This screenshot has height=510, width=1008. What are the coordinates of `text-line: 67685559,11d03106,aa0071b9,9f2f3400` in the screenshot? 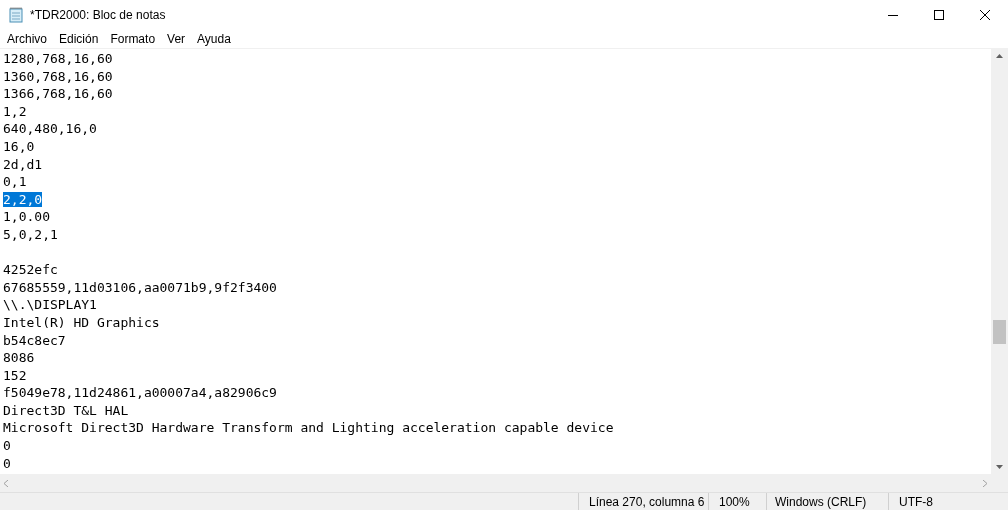 It's located at (140, 287).